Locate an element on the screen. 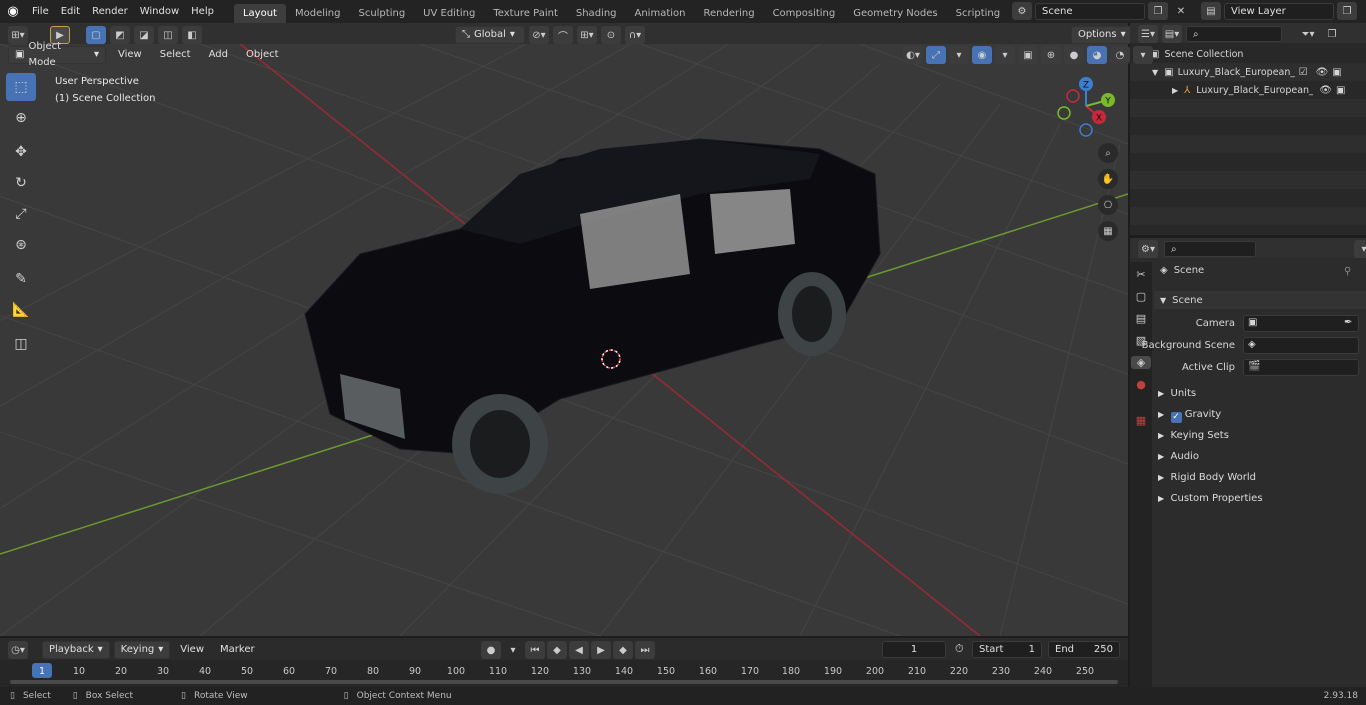  menu-help: Help is located at coordinates (202, 11).